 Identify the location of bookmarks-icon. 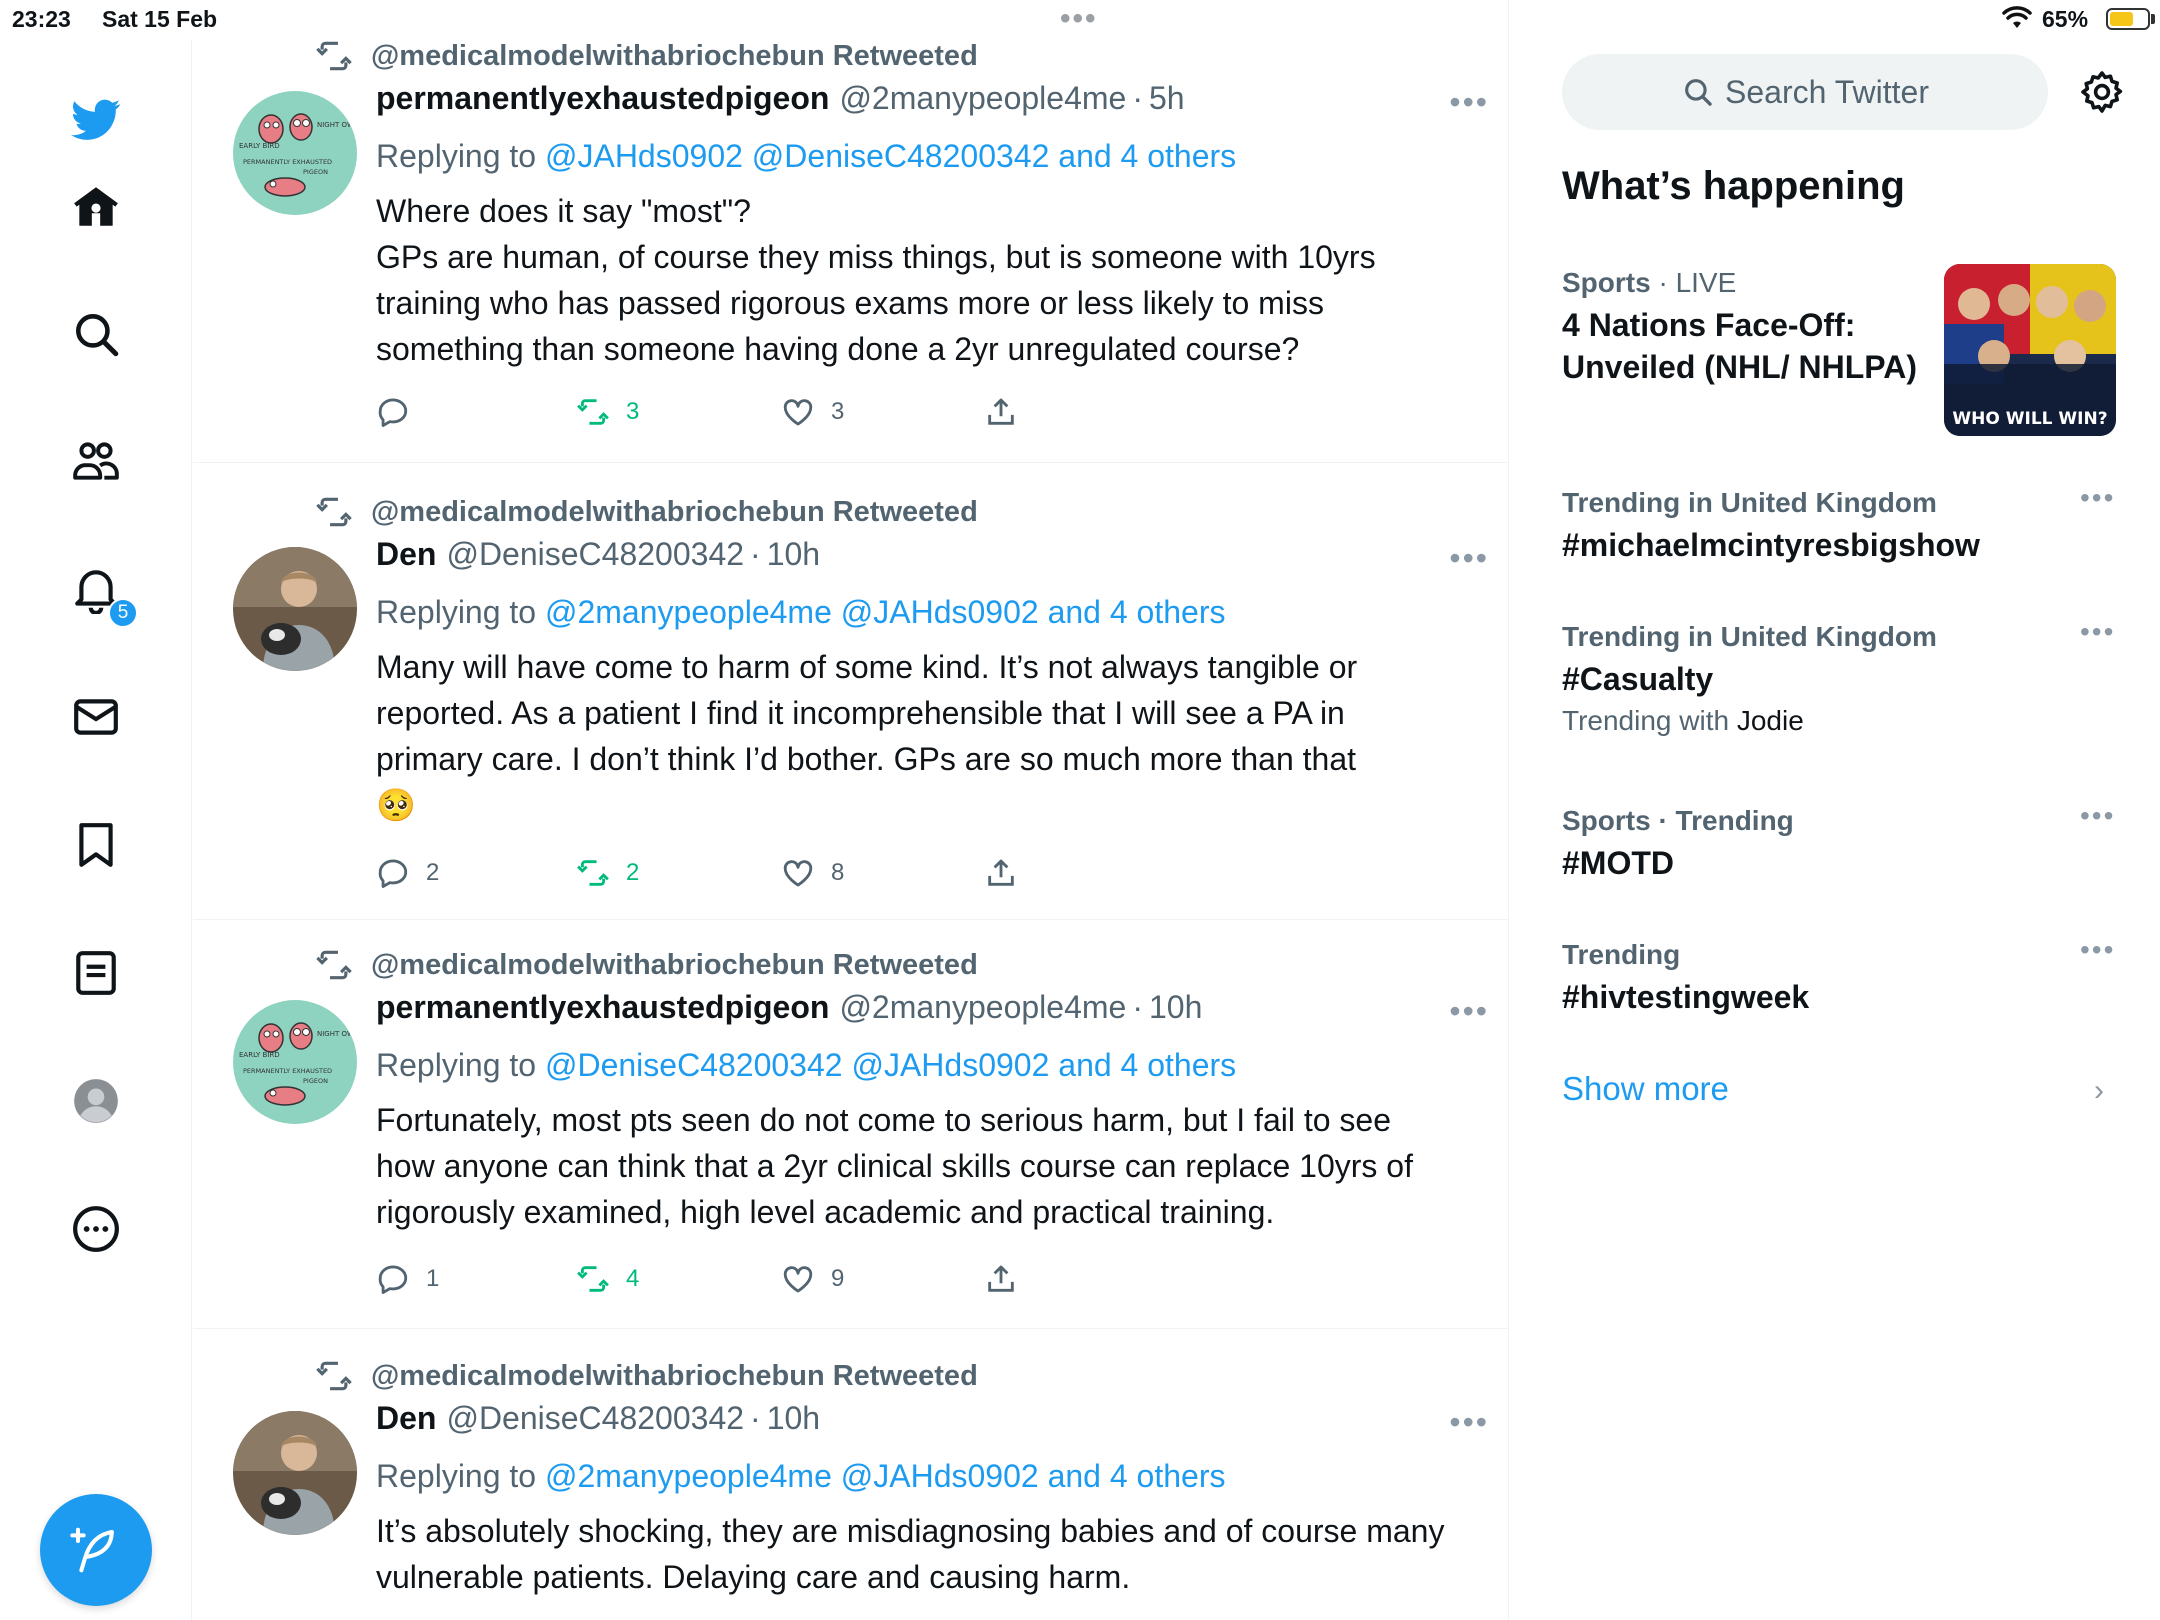
(96, 845).